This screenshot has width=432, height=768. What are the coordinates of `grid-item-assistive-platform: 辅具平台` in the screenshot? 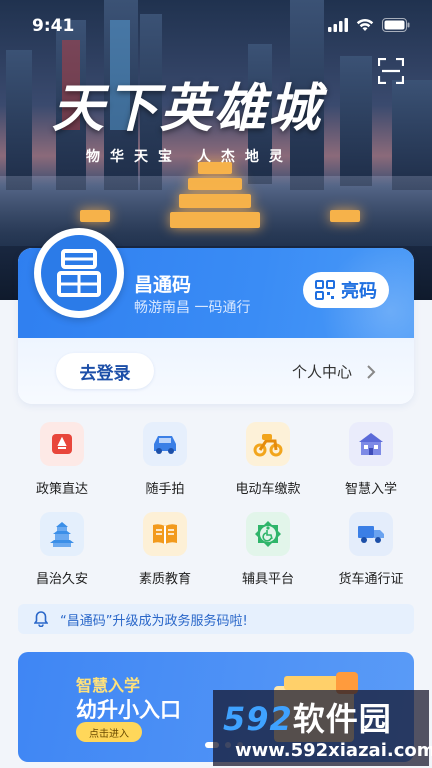 It's located at (268, 552).